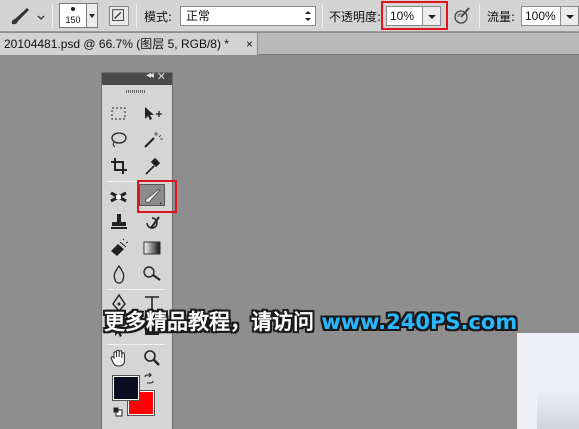  I want to click on move-tool-icon, so click(152, 114).